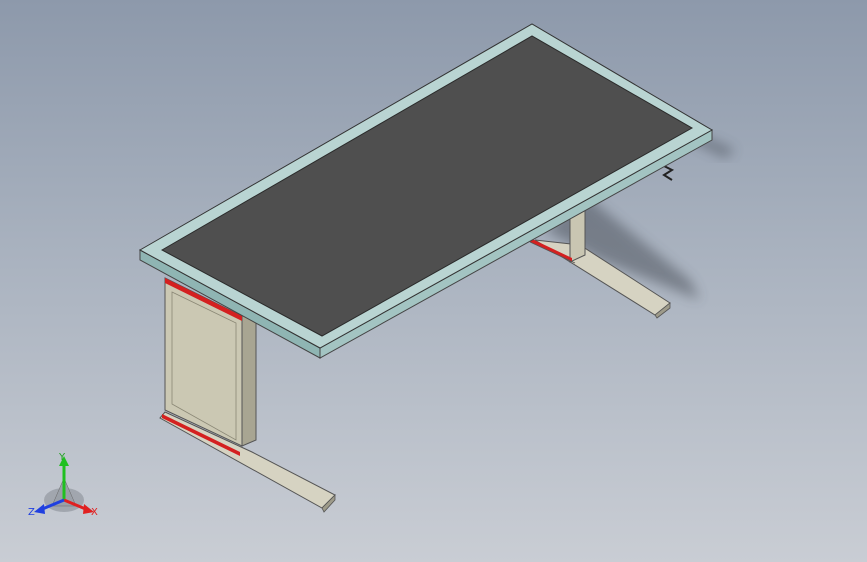  I want to click on x-axis-label: X, so click(94, 512).